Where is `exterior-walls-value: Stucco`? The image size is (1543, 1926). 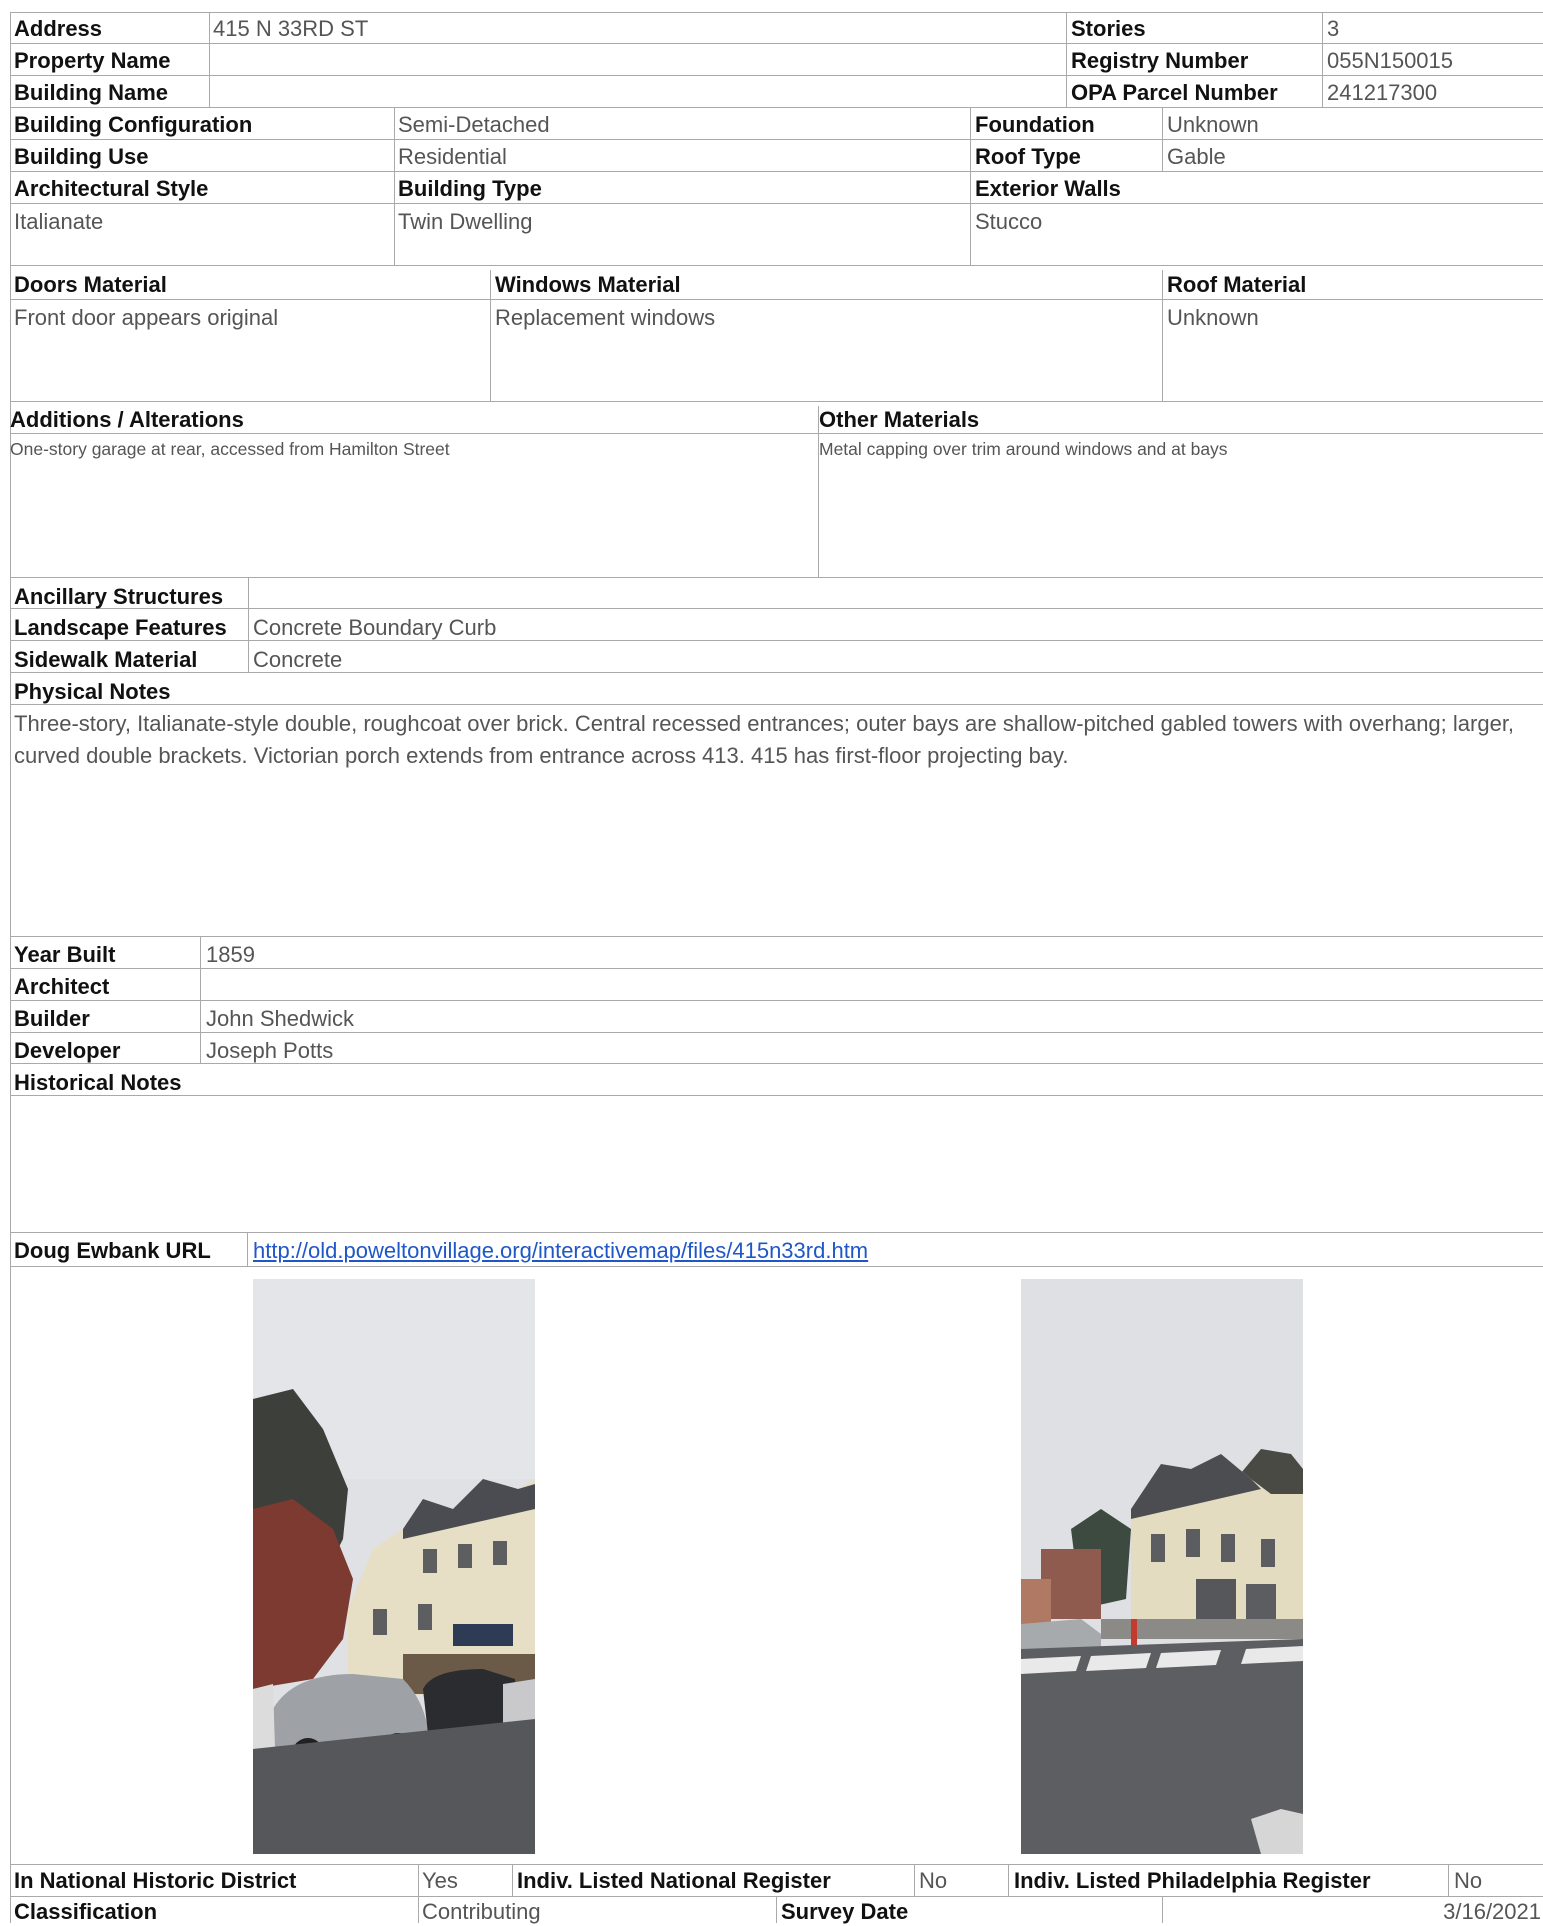
exterior-walls-value: Stucco is located at coordinates (1009, 221).